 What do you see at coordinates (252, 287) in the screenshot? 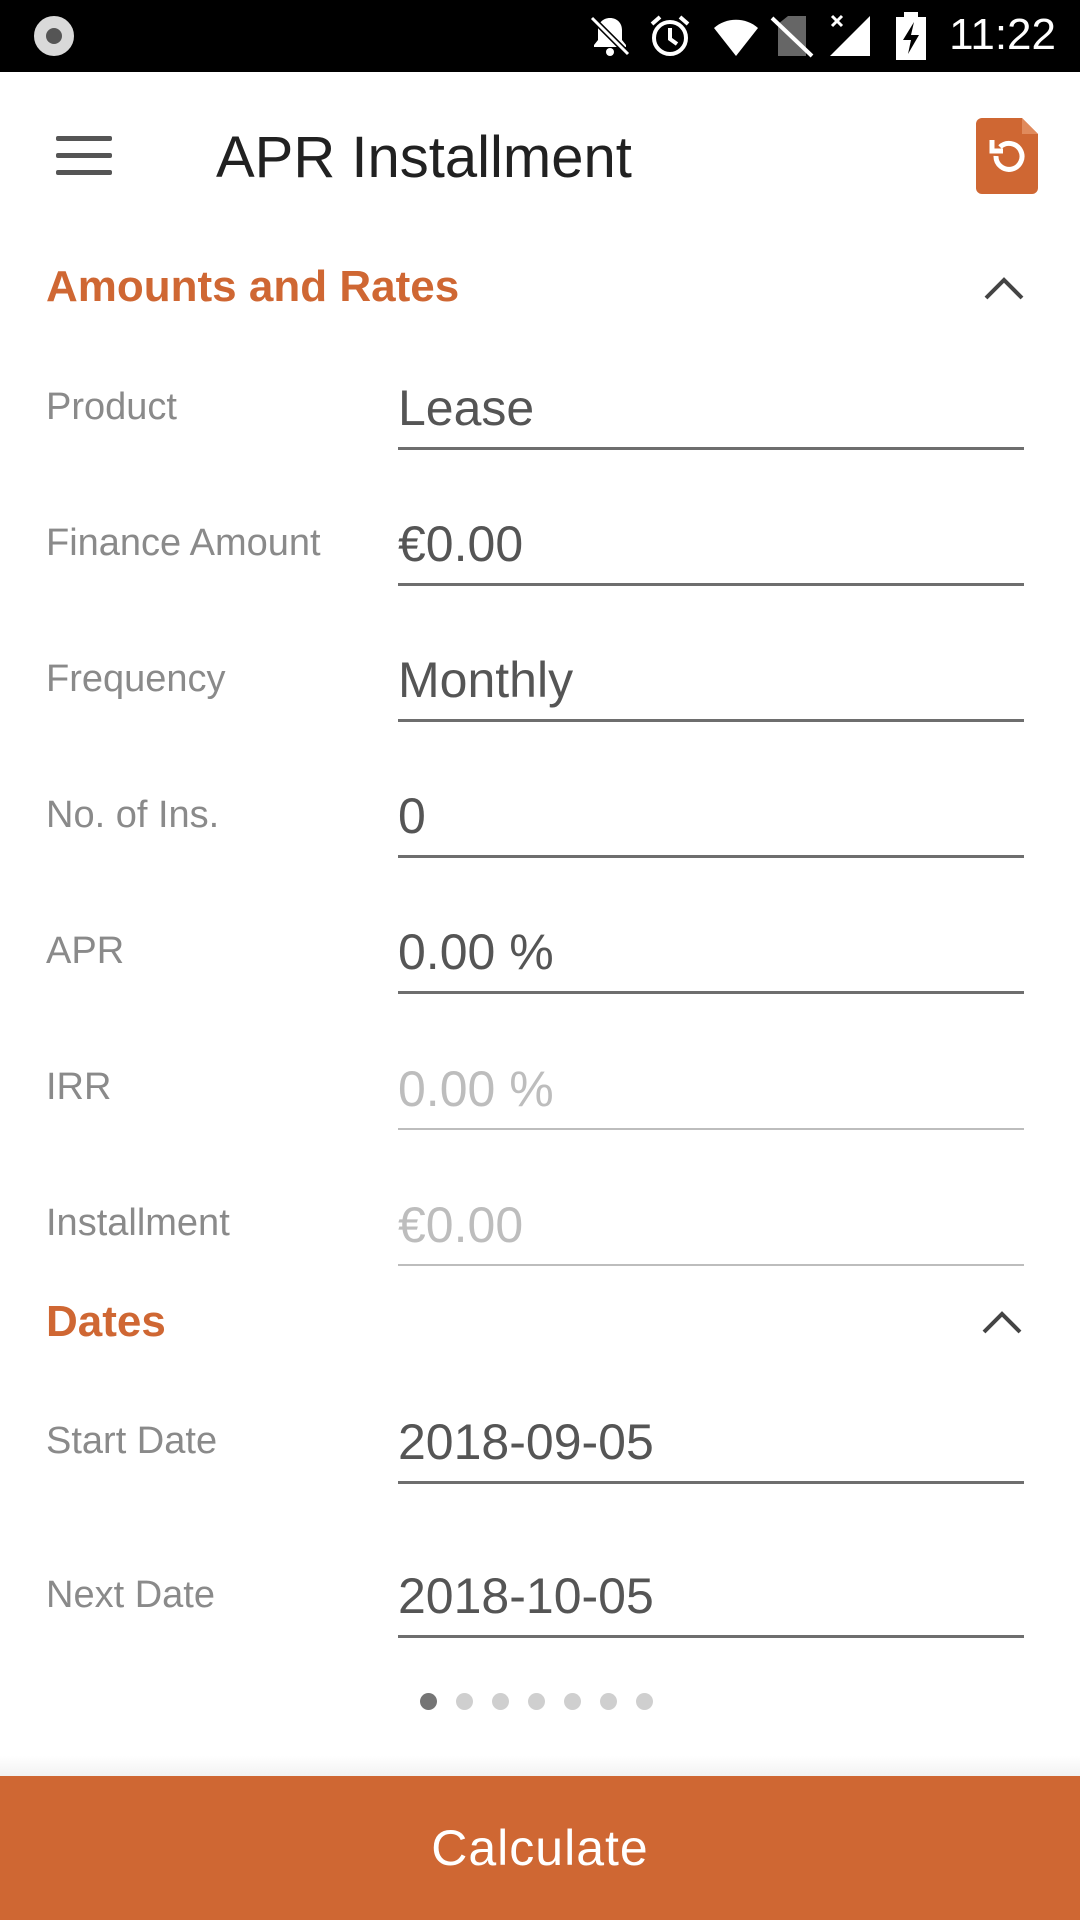
I see `section-amounts-title: Amounts and Rates` at bounding box center [252, 287].